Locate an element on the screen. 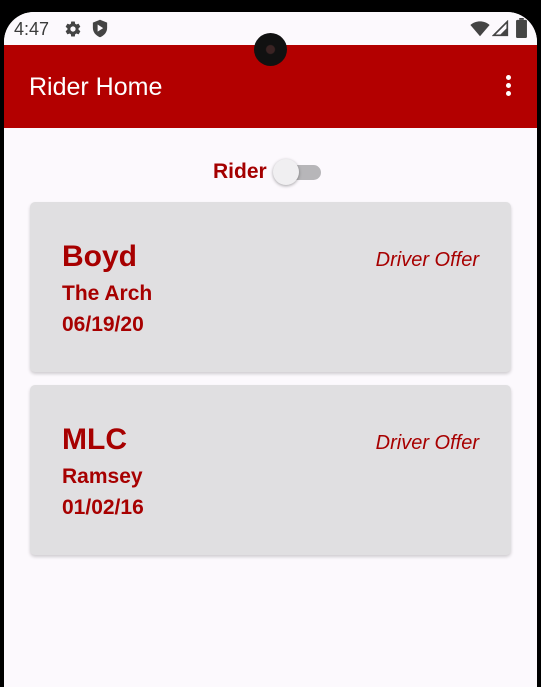 The width and height of the screenshot is (541, 687). ride-location: The Arch is located at coordinates (107, 293).